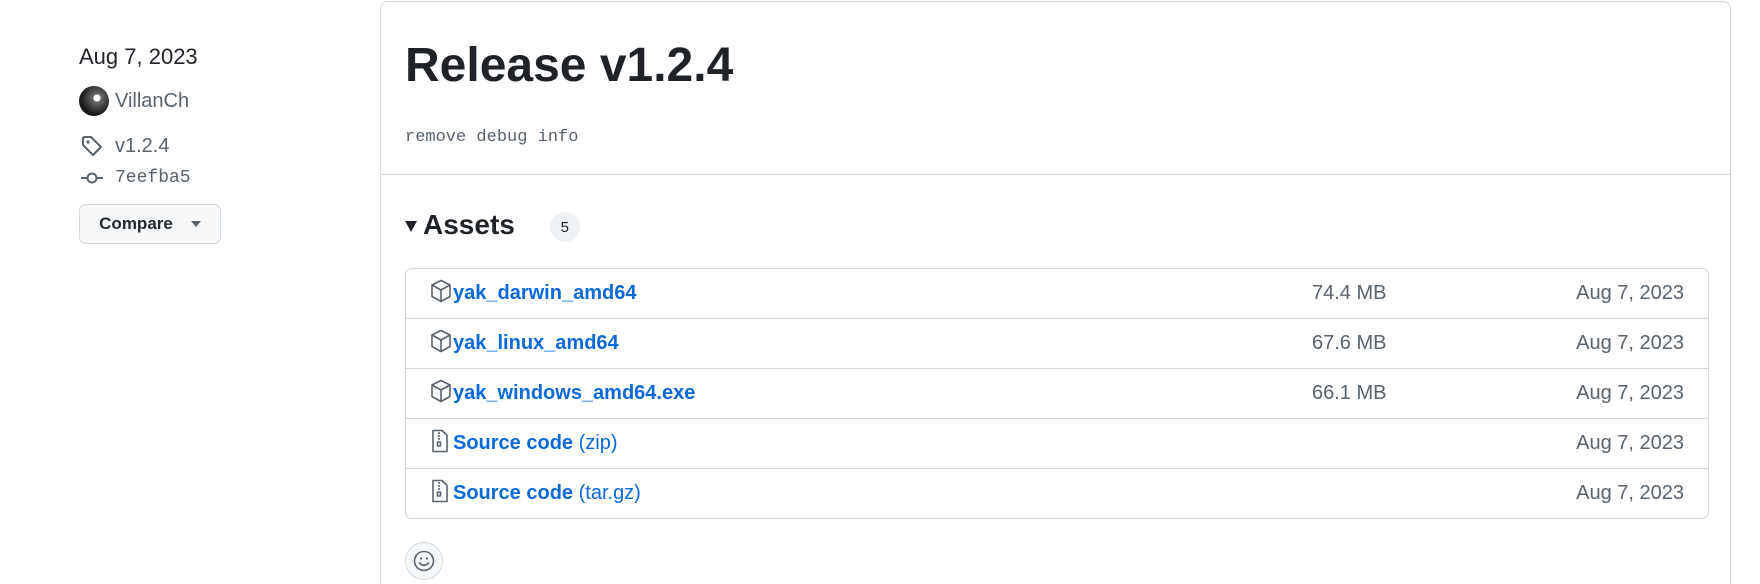 The height and width of the screenshot is (584, 1760). I want to click on asset-format: (tar.gz), so click(609, 493).